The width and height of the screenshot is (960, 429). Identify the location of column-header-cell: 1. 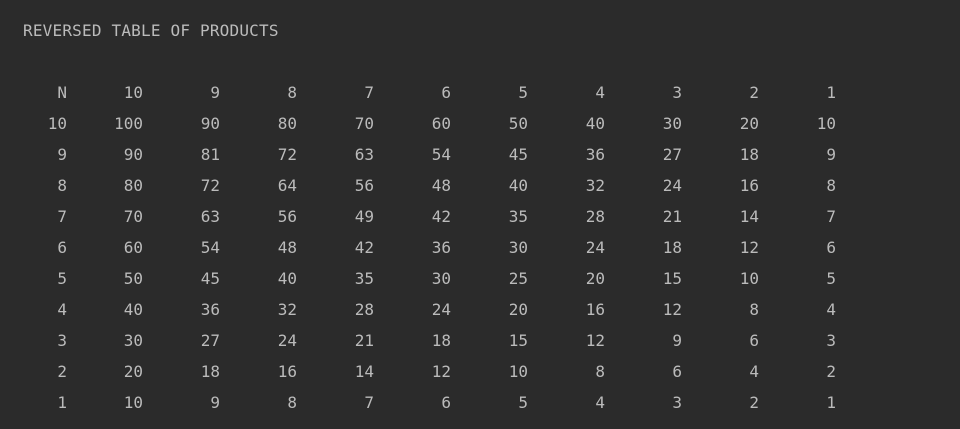
(831, 92).